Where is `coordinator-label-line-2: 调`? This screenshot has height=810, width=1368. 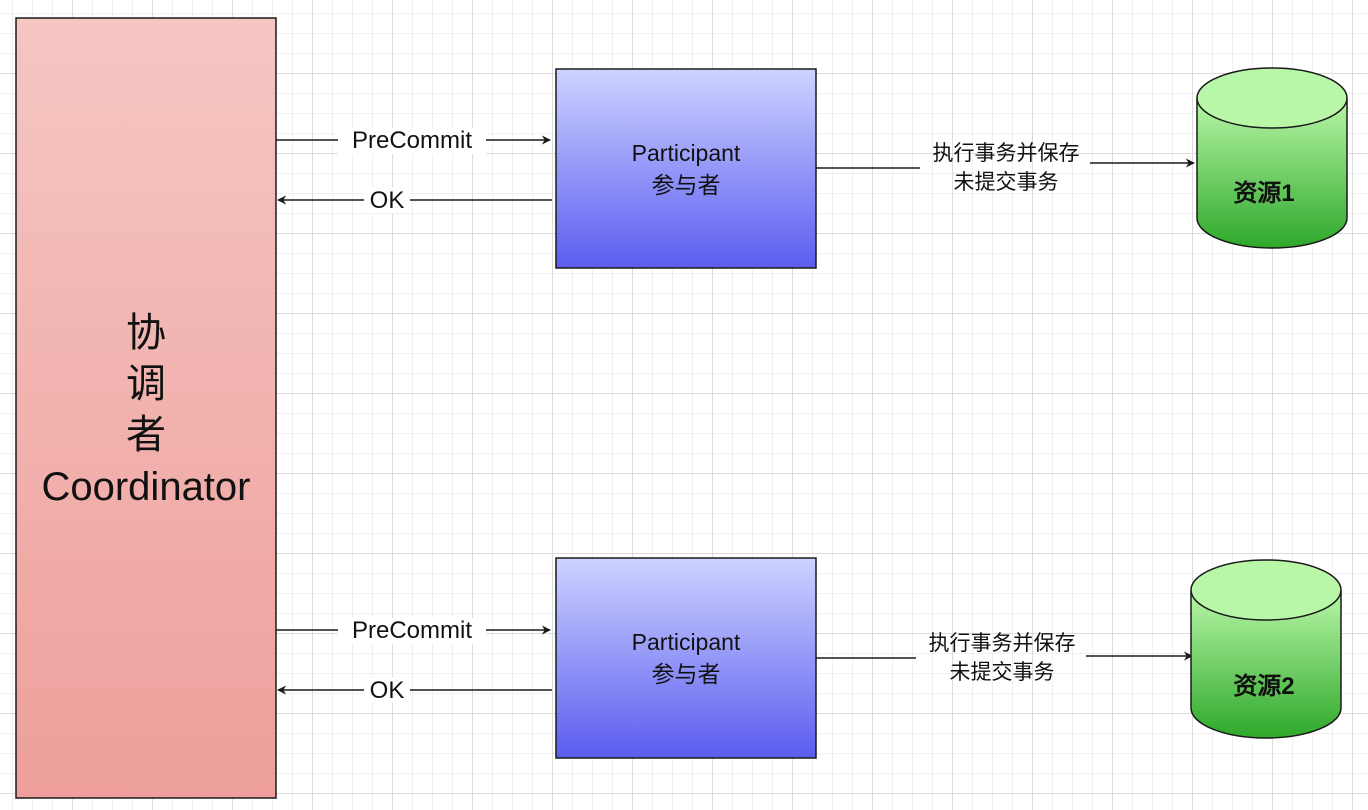
coordinator-label-line-2: 调 is located at coordinates (146, 384).